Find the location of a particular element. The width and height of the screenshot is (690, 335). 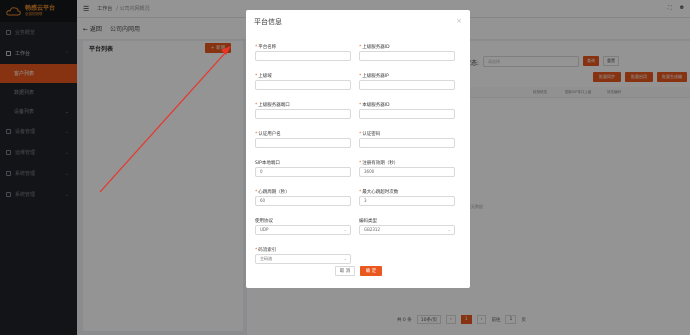

form-field: *注册有效期（秒） 3600 is located at coordinates (407, 168).